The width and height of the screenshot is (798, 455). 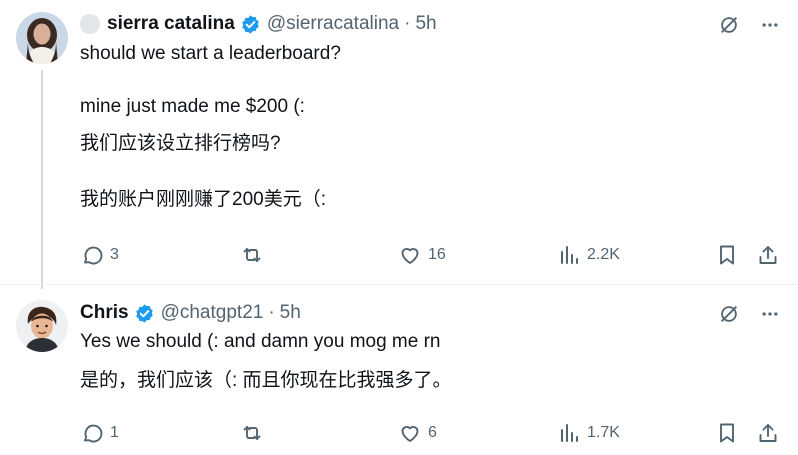 I want to click on views-button: 1.7K, so click(x=588, y=433).